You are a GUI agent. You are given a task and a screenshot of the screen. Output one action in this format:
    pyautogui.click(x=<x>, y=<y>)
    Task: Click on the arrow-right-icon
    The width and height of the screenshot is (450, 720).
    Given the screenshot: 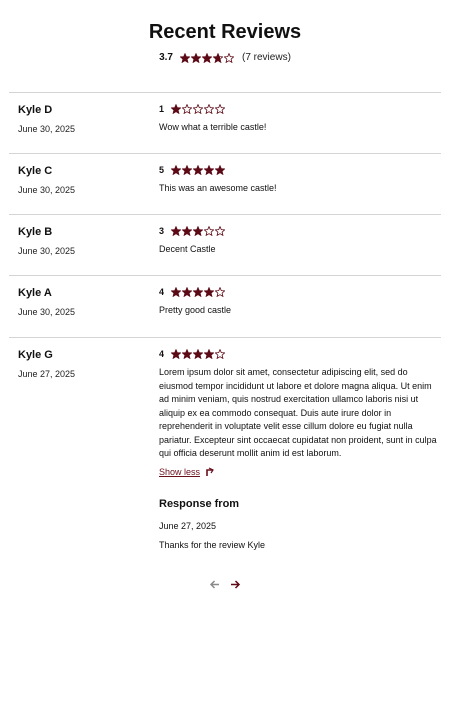 What is the action you would take?
    pyautogui.click(x=236, y=584)
    